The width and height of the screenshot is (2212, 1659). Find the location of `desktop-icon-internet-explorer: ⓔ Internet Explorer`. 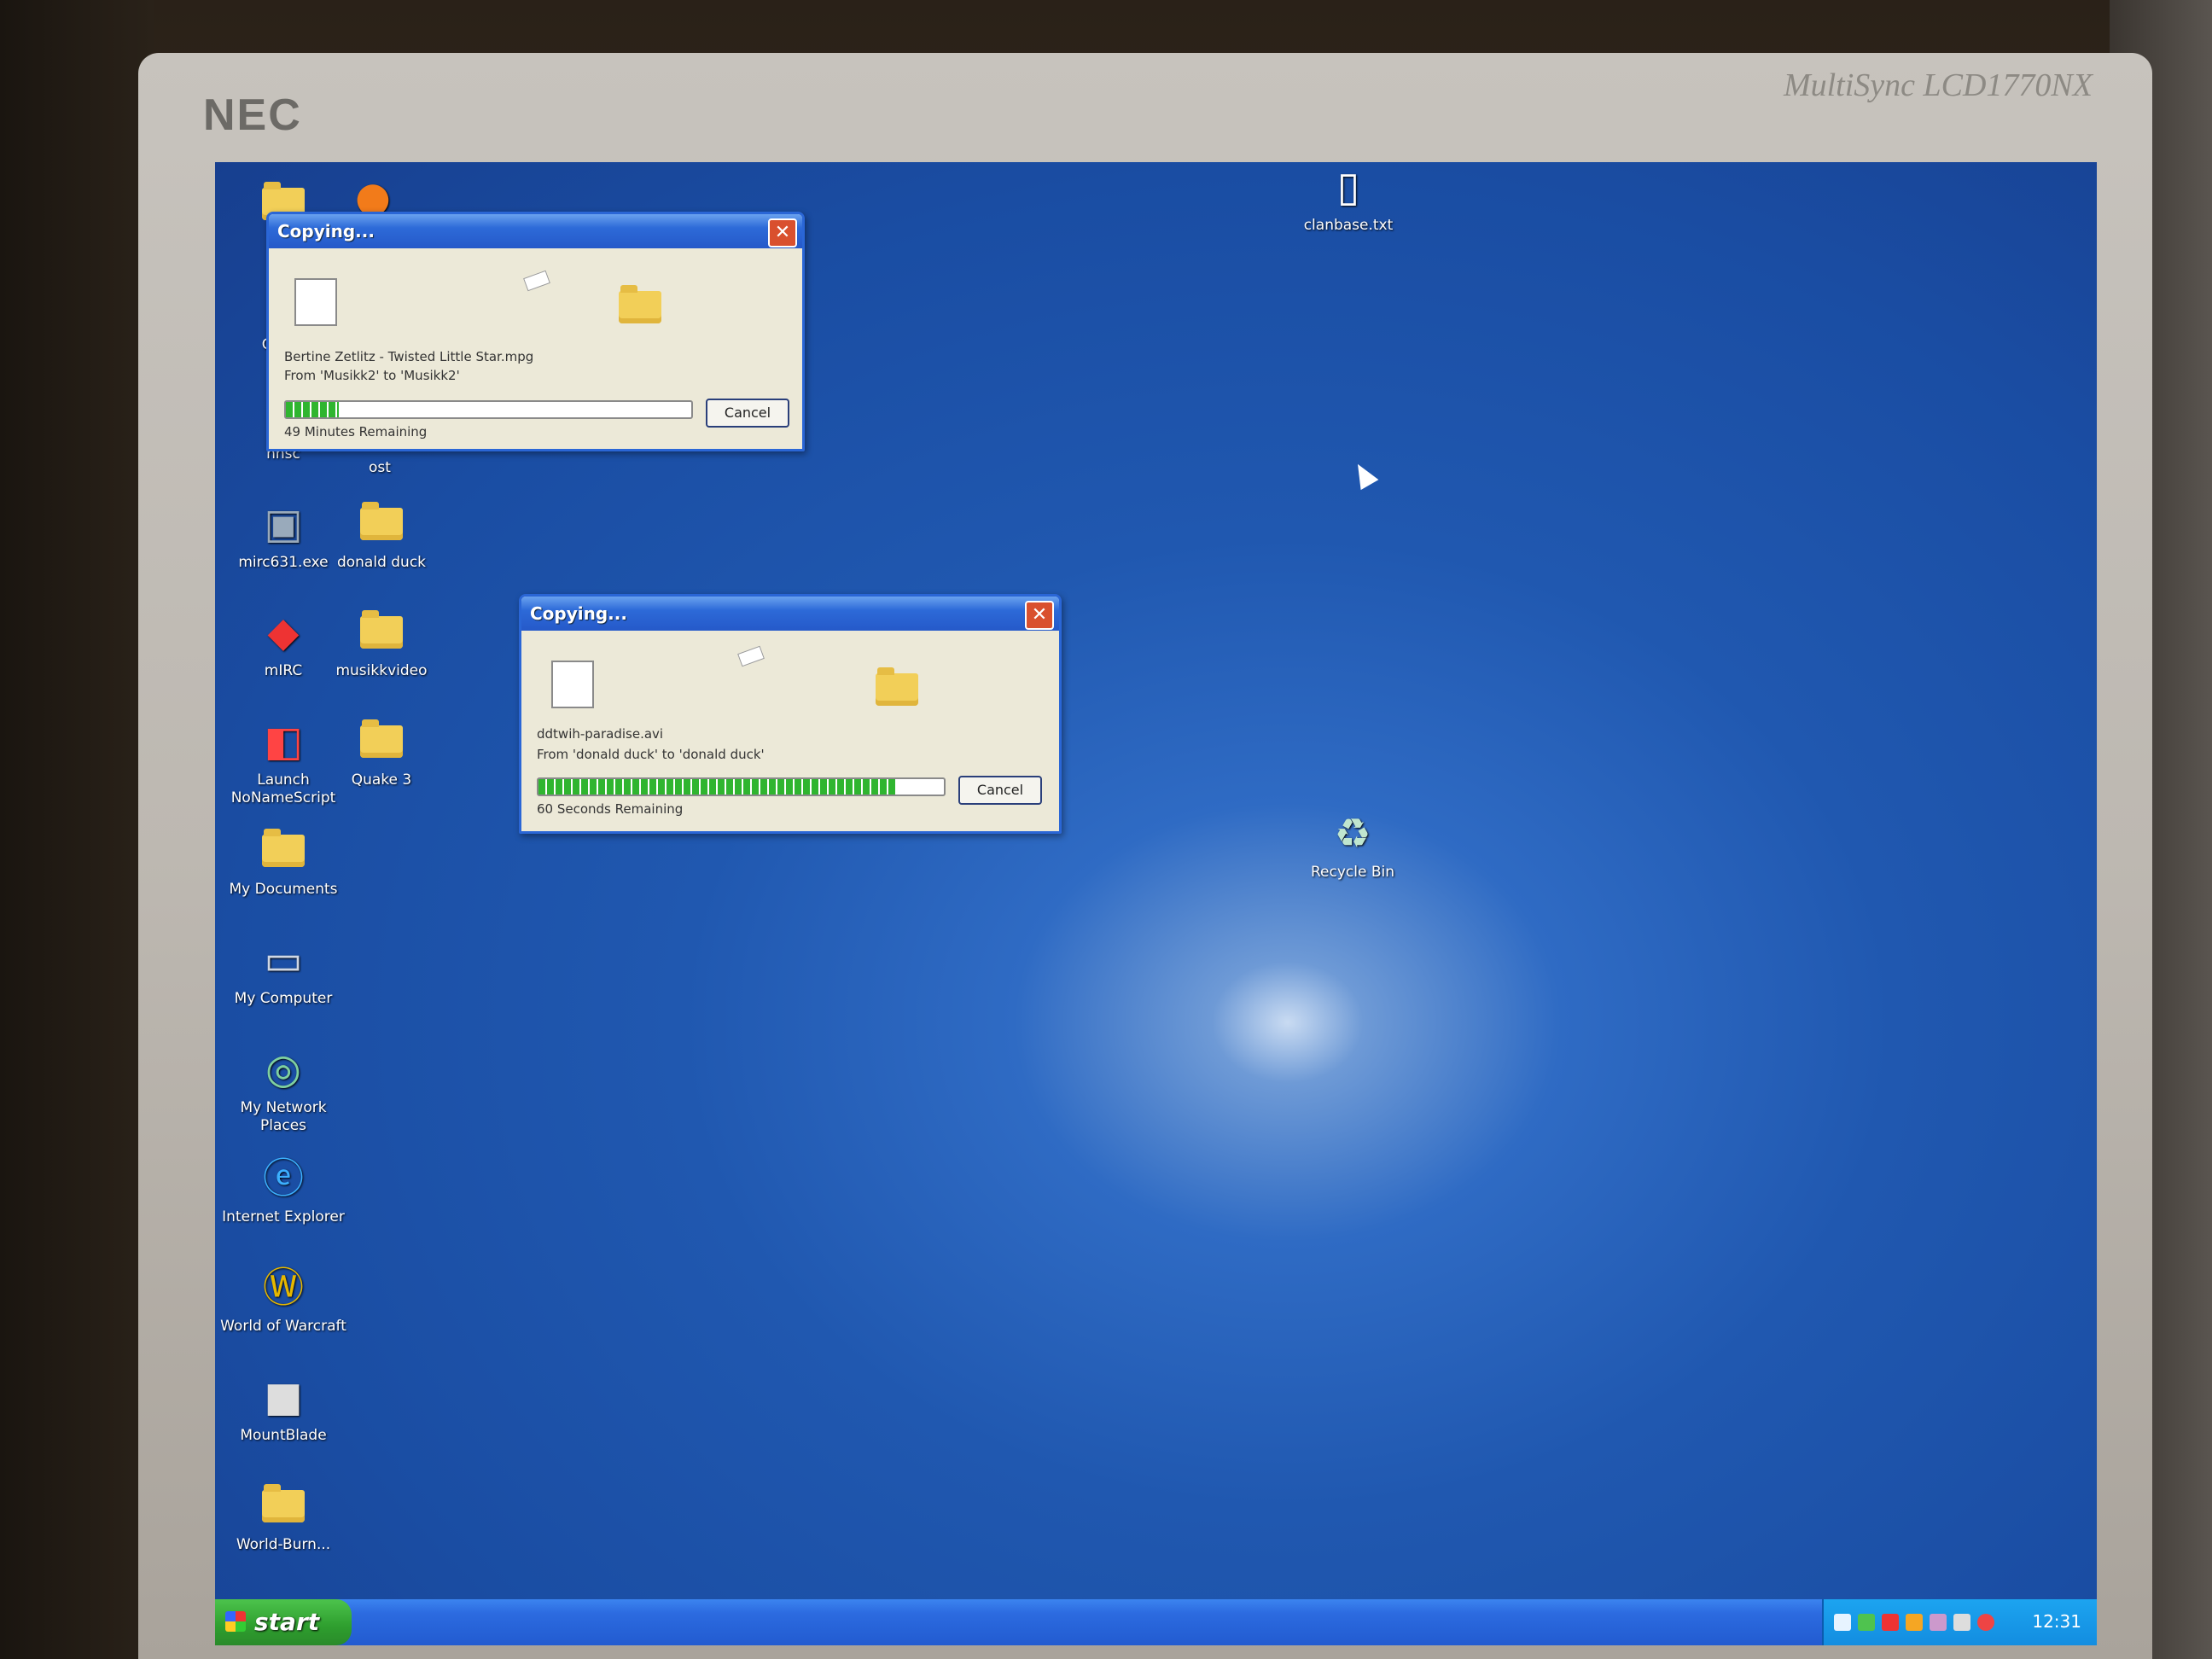

desktop-icon-internet-explorer: ⓔ Internet Explorer is located at coordinates (283, 1190).